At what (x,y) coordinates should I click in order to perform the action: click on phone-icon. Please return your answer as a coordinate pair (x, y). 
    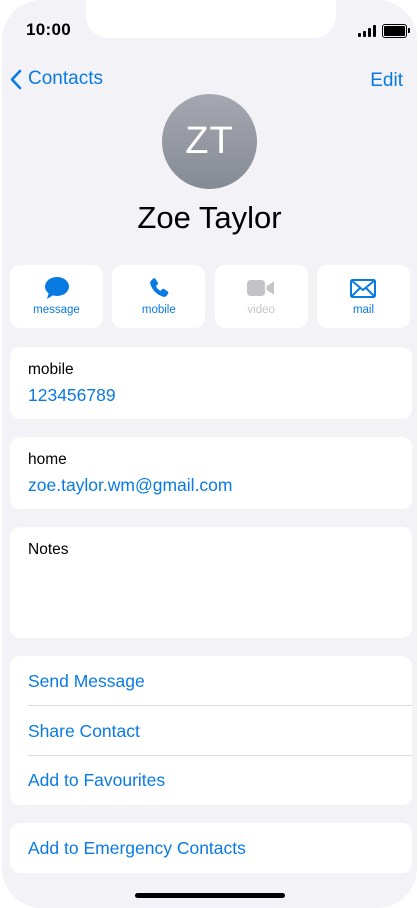
    Looking at the image, I should click on (159, 287).